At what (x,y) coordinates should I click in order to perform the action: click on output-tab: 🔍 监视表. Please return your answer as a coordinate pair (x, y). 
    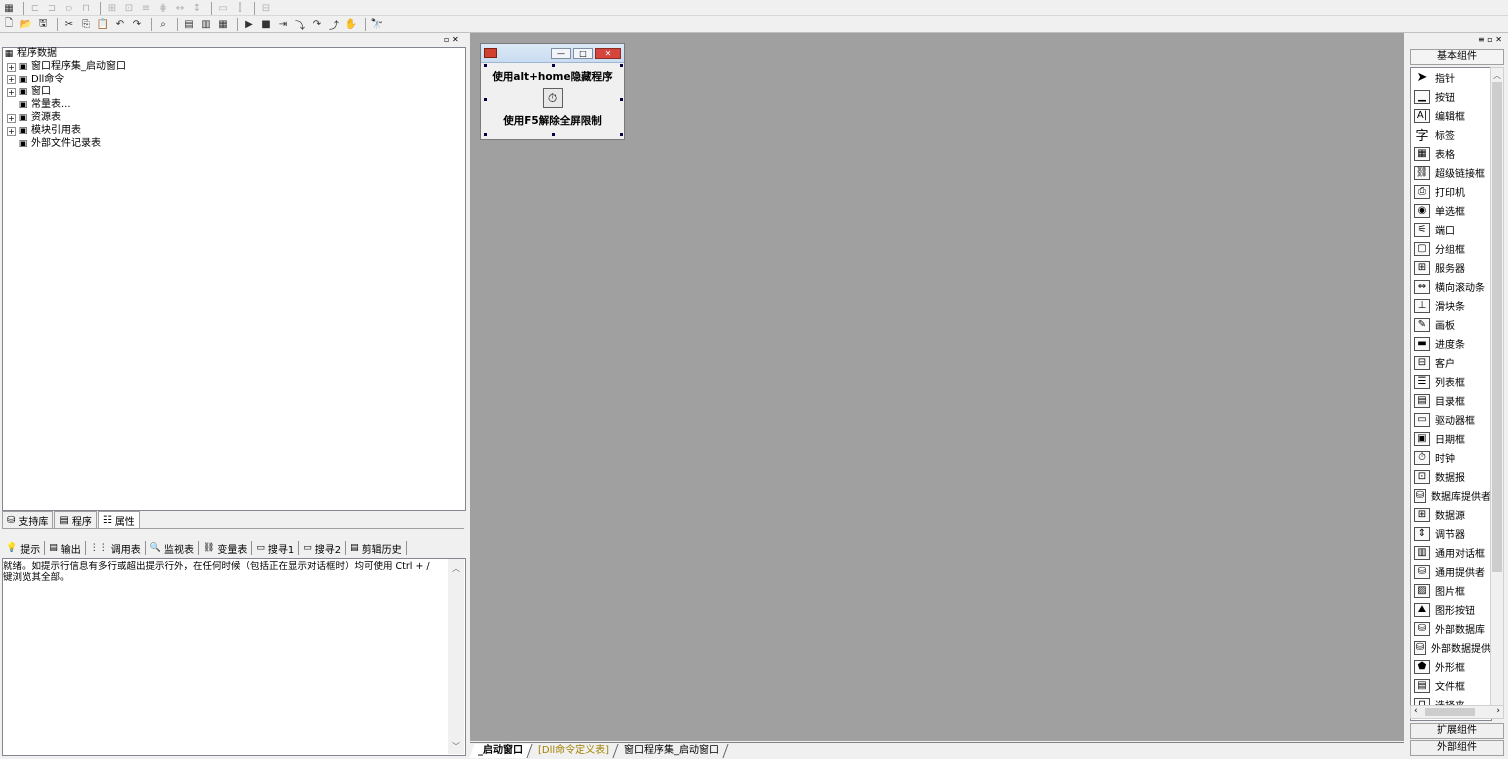
    Looking at the image, I should click on (172, 548).